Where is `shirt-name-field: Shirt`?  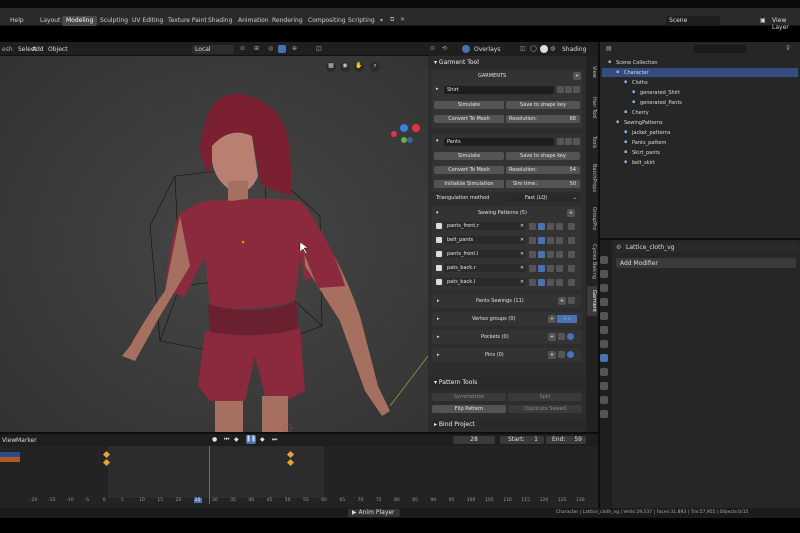 shirt-name-field: Shirt is located at coordinates (499, 90).